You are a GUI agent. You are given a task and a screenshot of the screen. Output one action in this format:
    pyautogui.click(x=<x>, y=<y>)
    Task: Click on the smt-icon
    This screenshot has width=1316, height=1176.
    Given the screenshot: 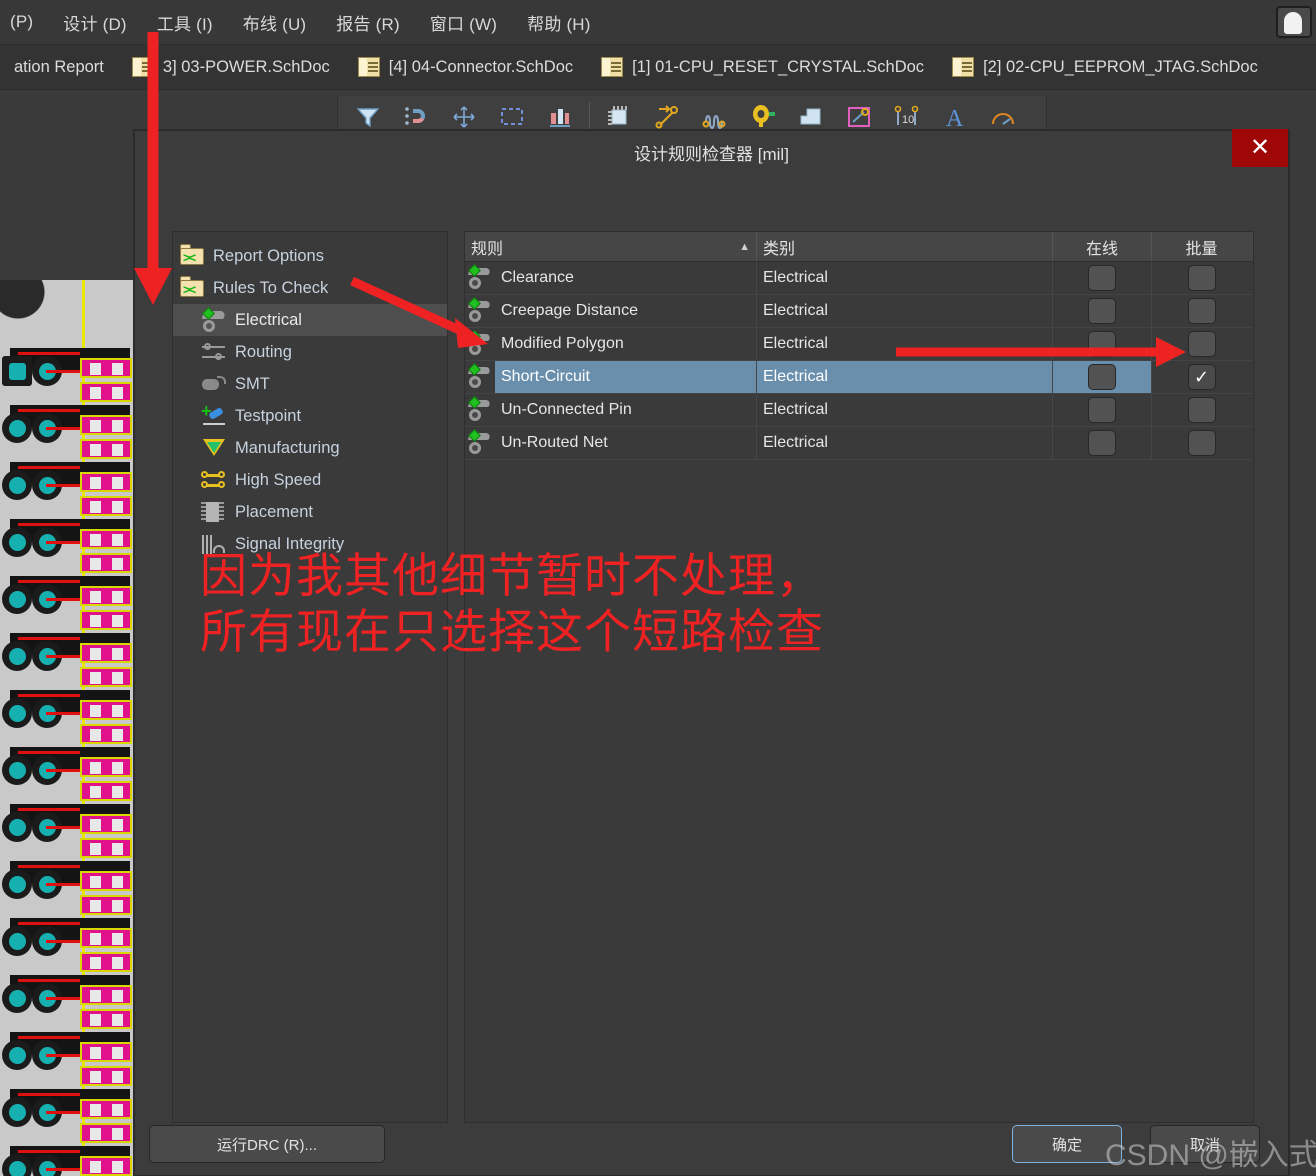 What is the action you would take?
    pyautogui.click(x=214, y=384)
    